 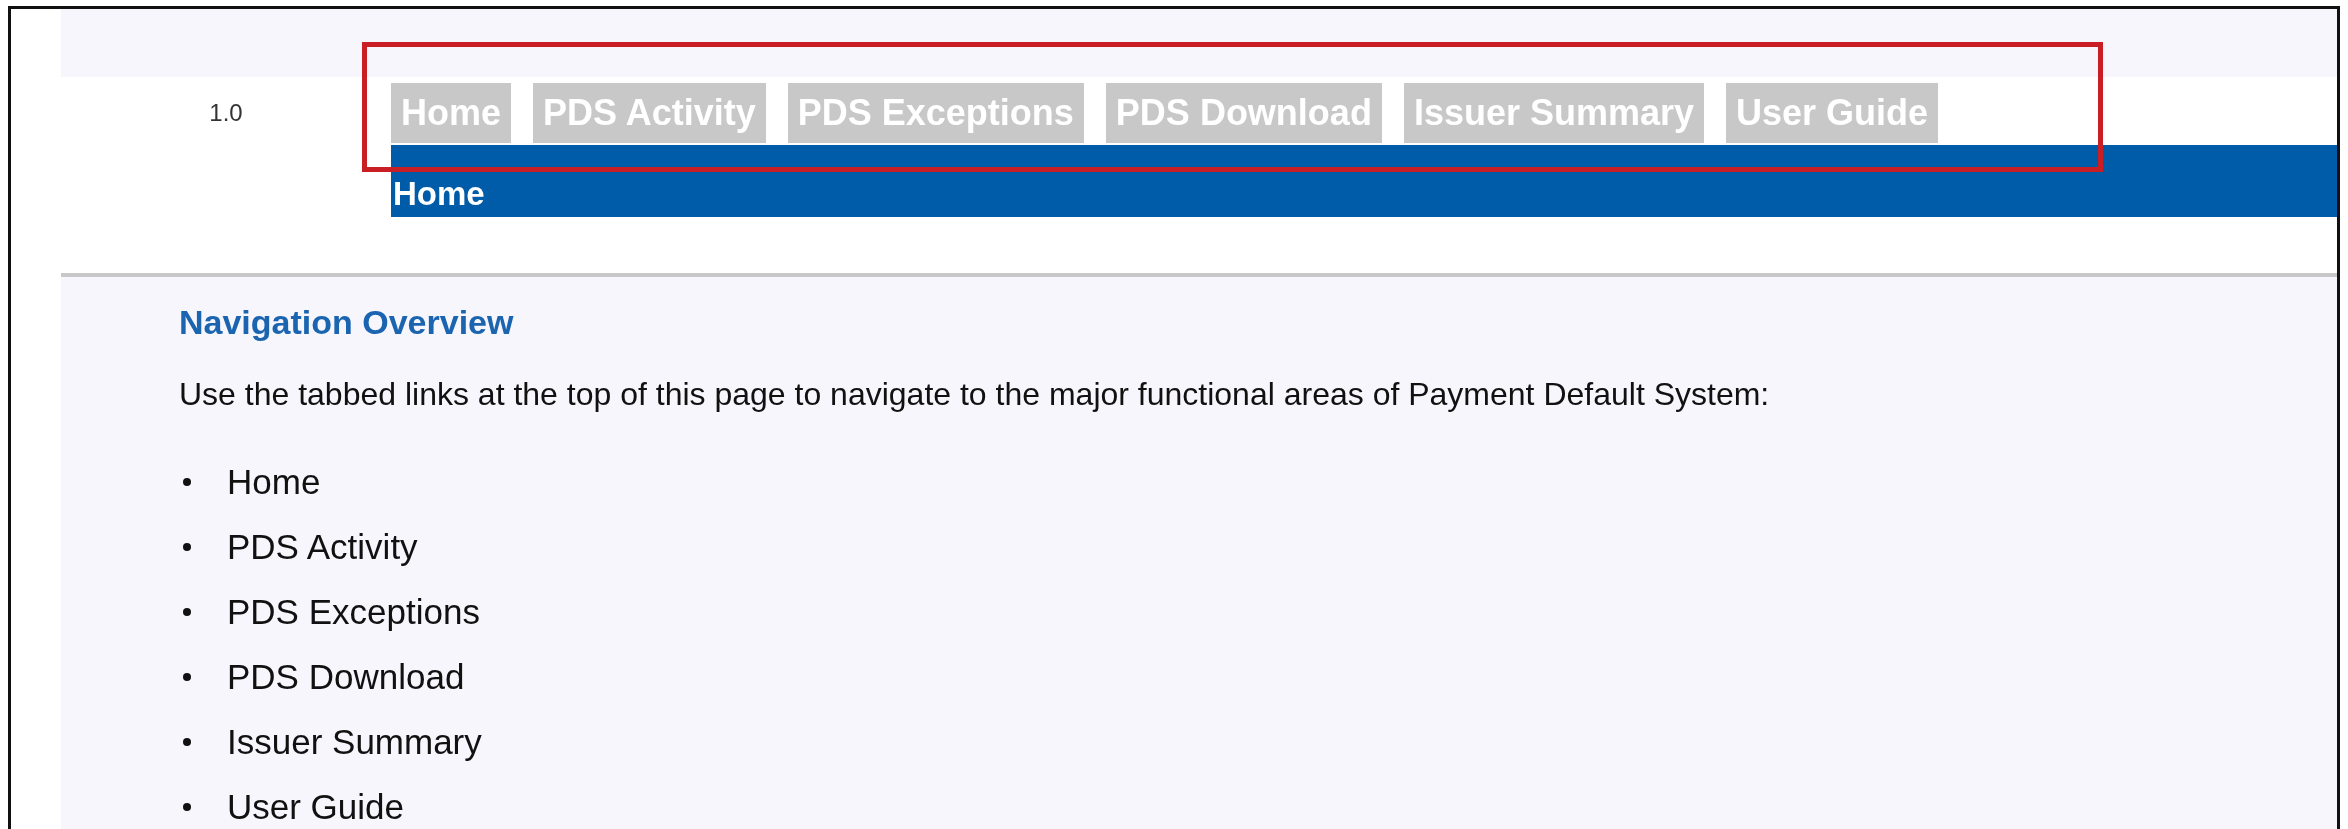 I want to click on list-item: PDS Activity, so click(x=322, y=546).